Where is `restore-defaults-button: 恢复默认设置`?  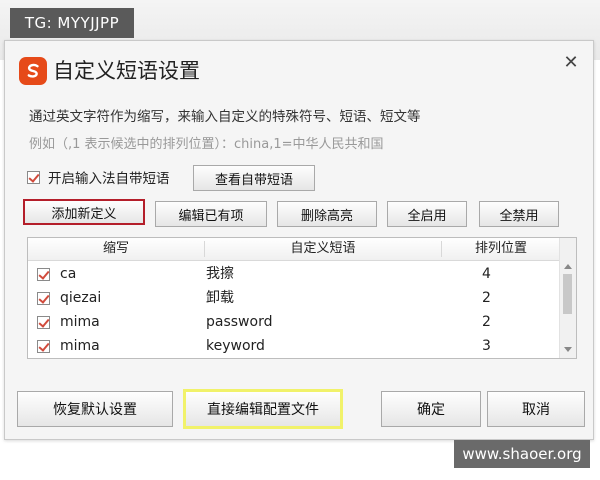
restore-defaults-button: 恢复默认设置 is located at coordinates (95, 409).